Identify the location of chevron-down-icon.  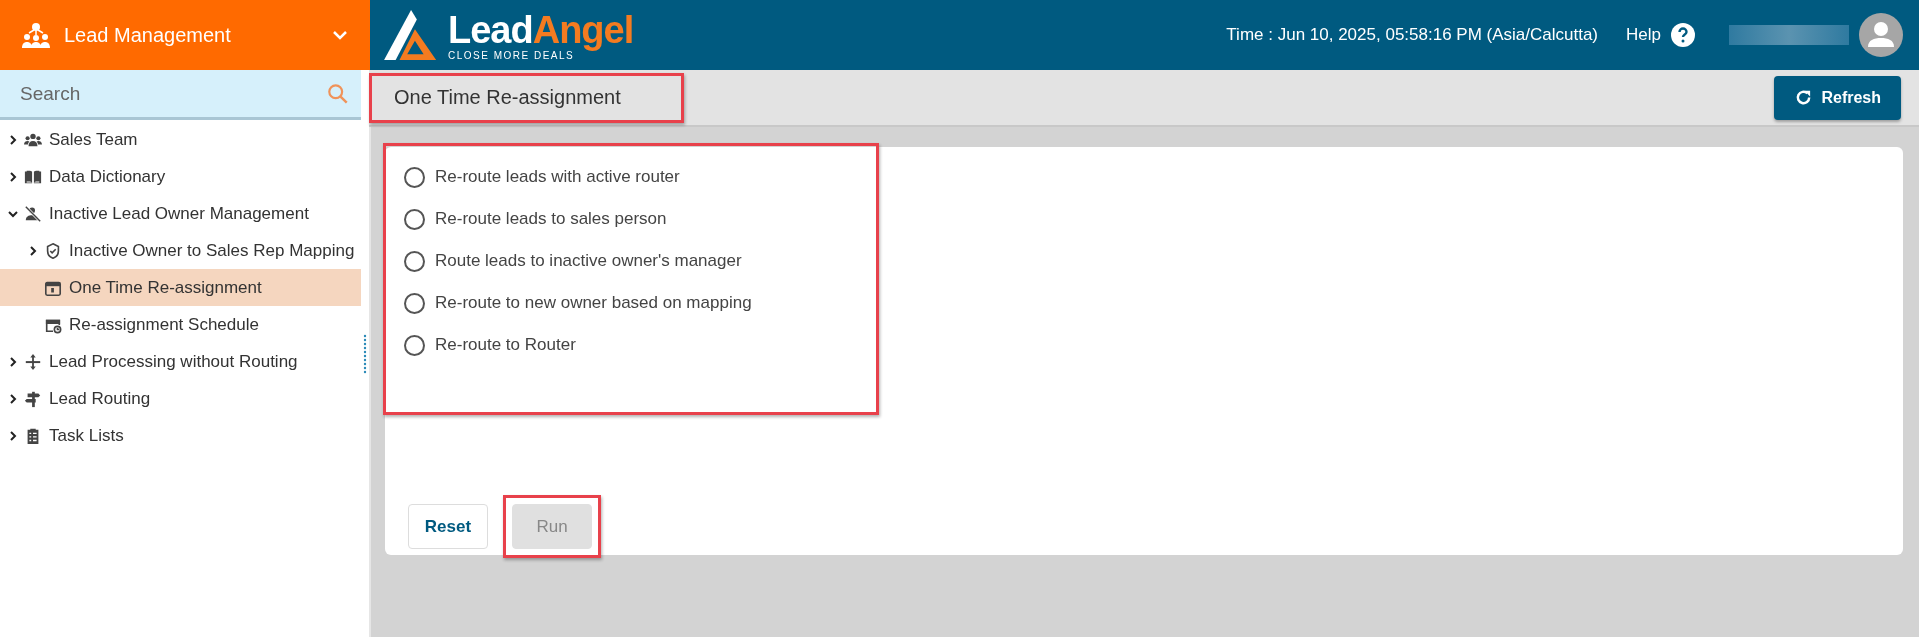
(340, 35).